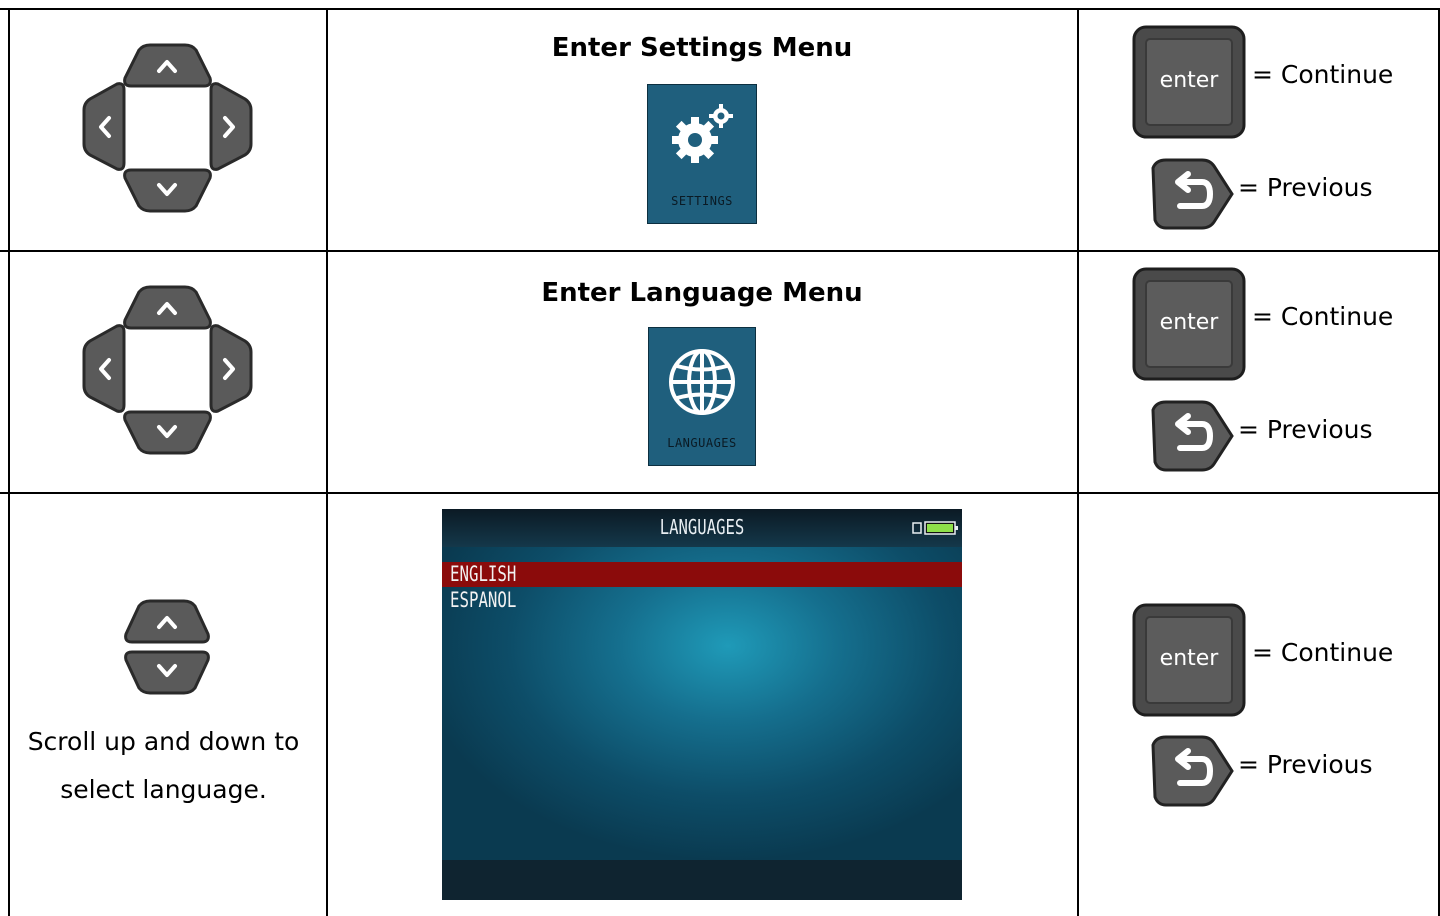 The height and width of the screenshot is (916, 1440). I want to click on languages-menu-tile: LANGUAGES, so click(702, 396).